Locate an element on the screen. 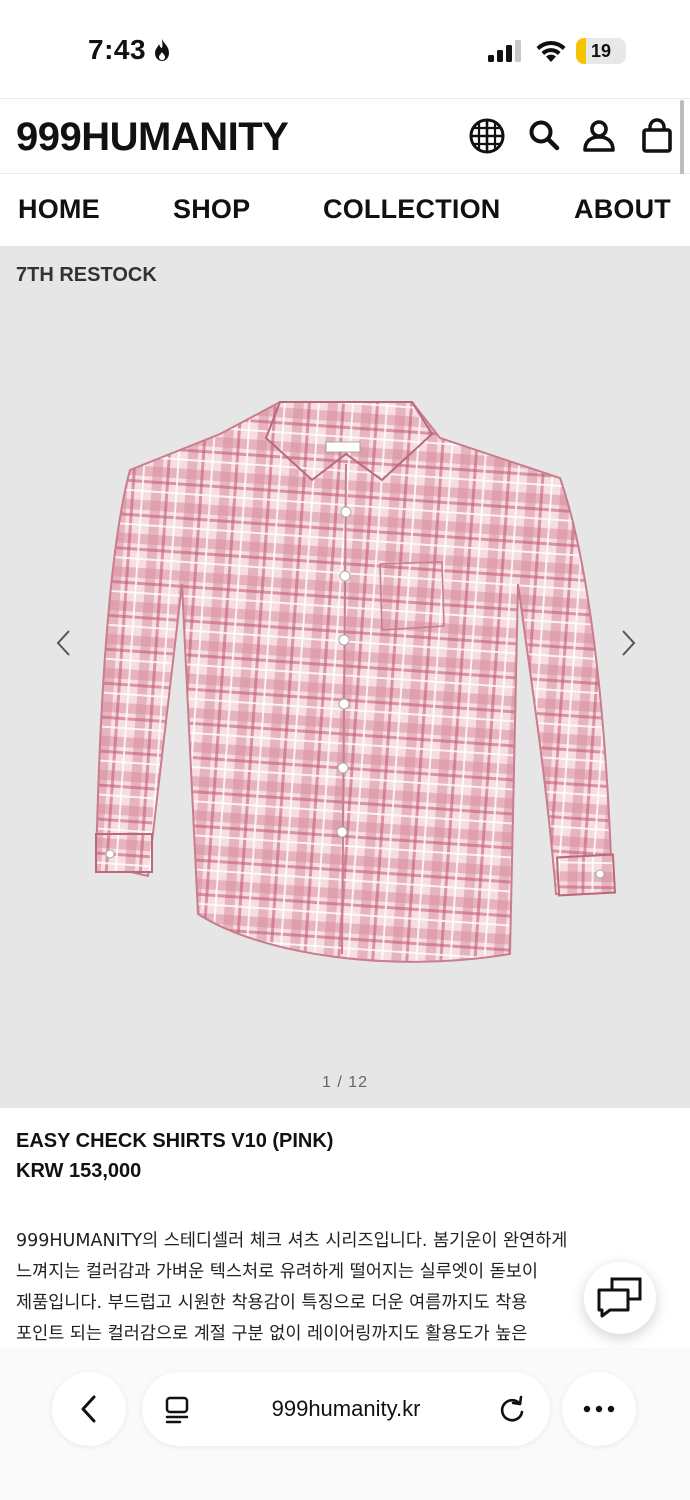  gallery-counter: 1 / 12 is located at coordinates (345, 1082).